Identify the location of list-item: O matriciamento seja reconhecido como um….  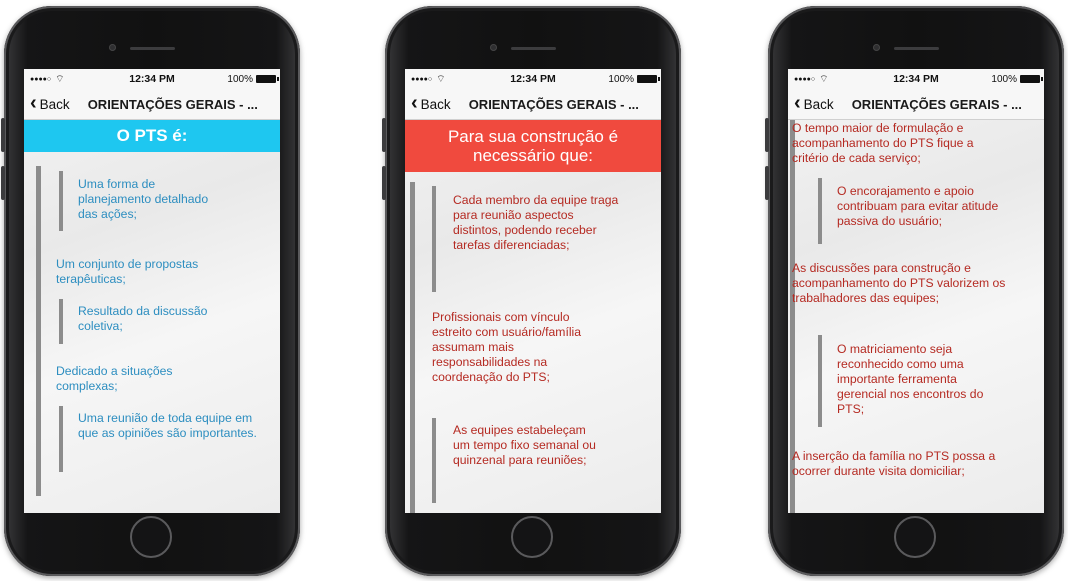
(910, 379).